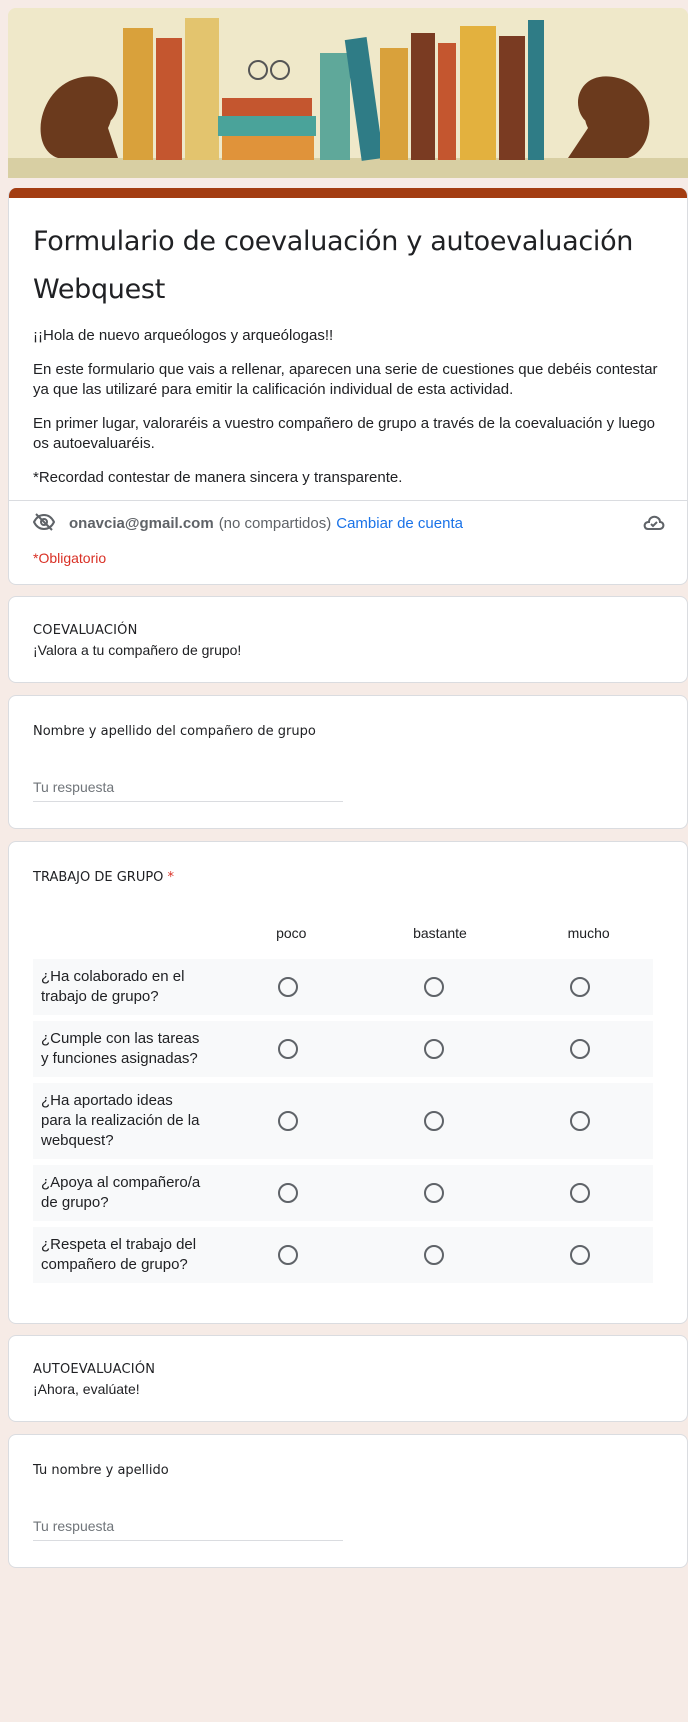 This screenshot has width=688, height=1722. I want to click on question-title-text: TRABAJO DE GRUPO, so click(98, 877).